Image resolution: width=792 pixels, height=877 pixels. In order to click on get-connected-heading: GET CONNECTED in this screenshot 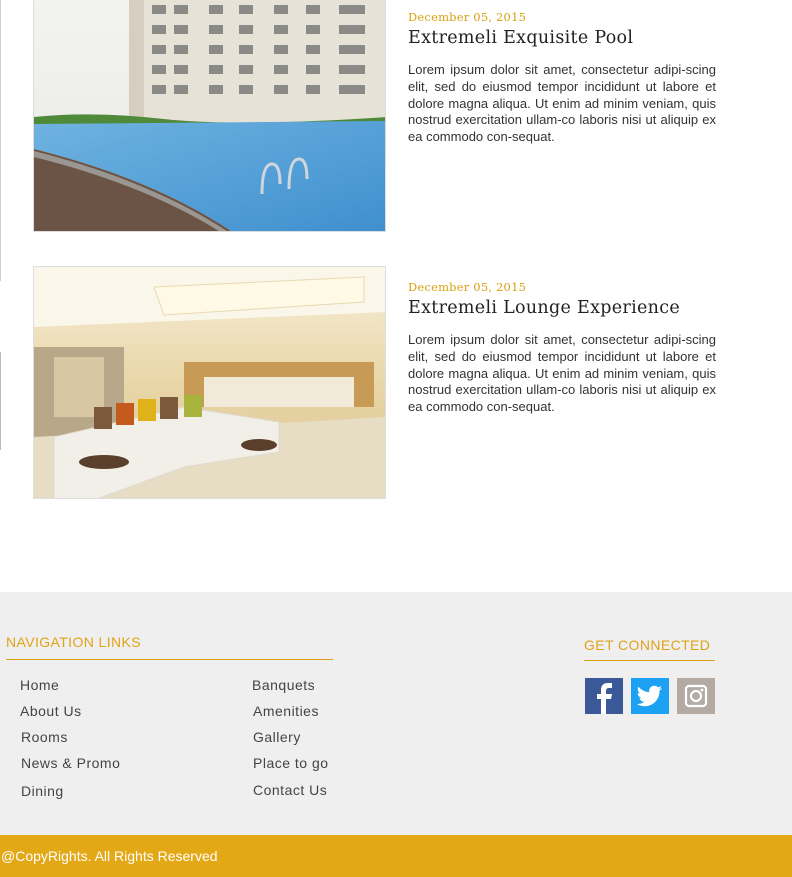, I will do `click(647, 645)`.